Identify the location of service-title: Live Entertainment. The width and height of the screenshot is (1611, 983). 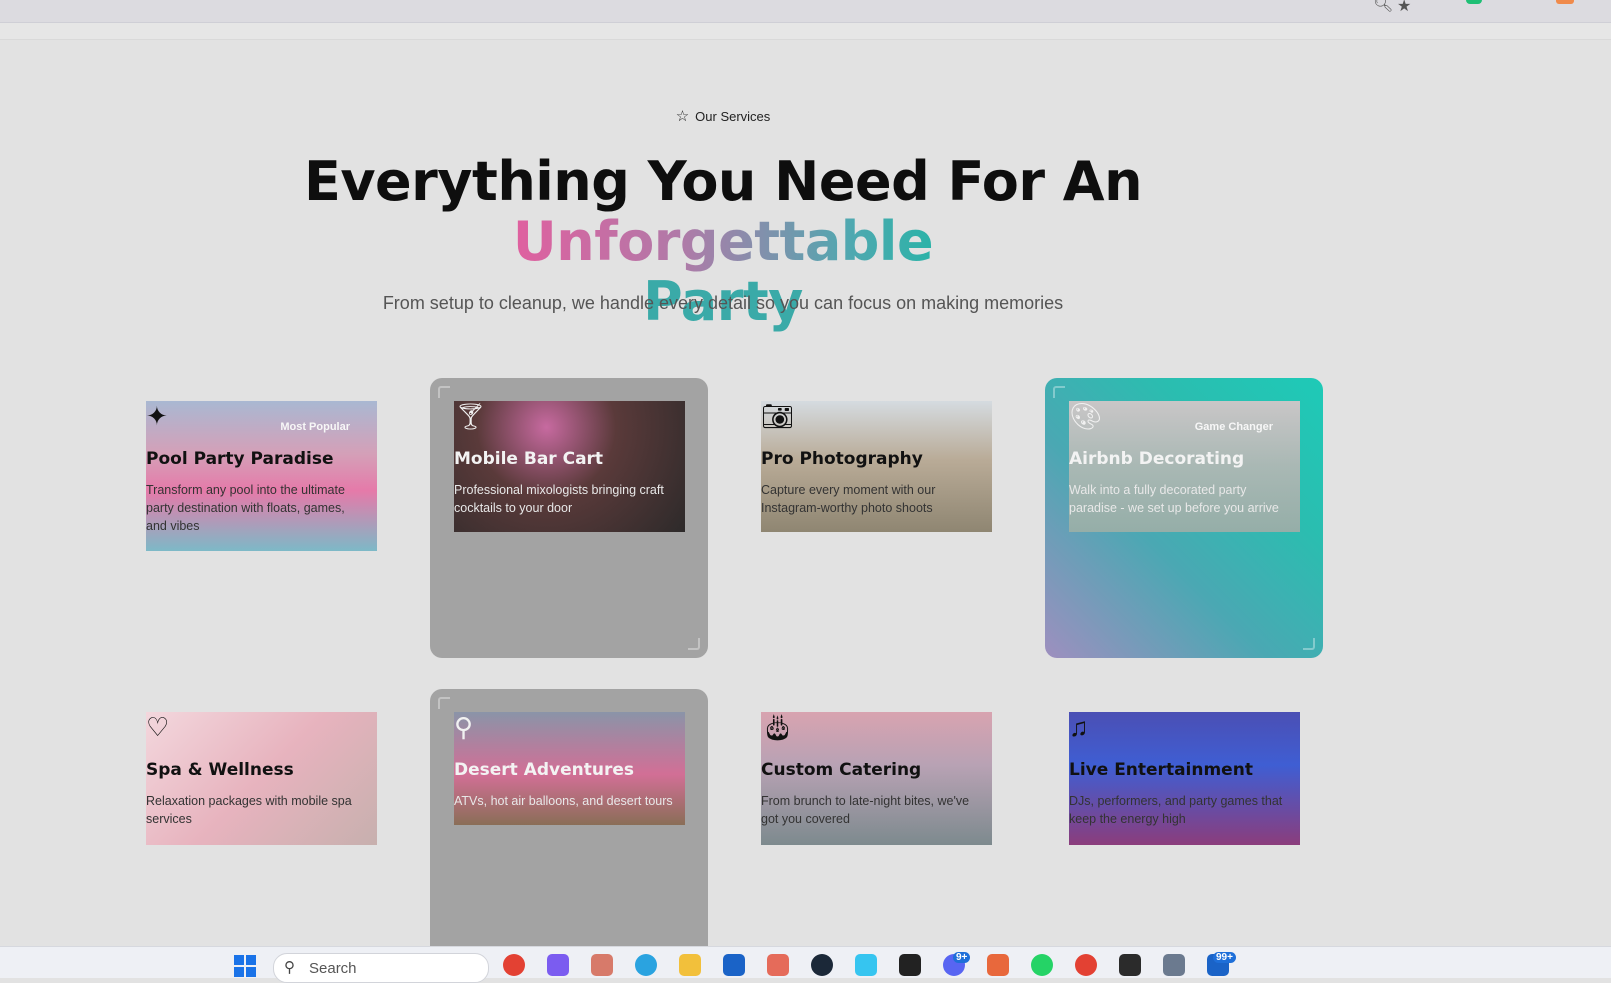
(1161, 770).